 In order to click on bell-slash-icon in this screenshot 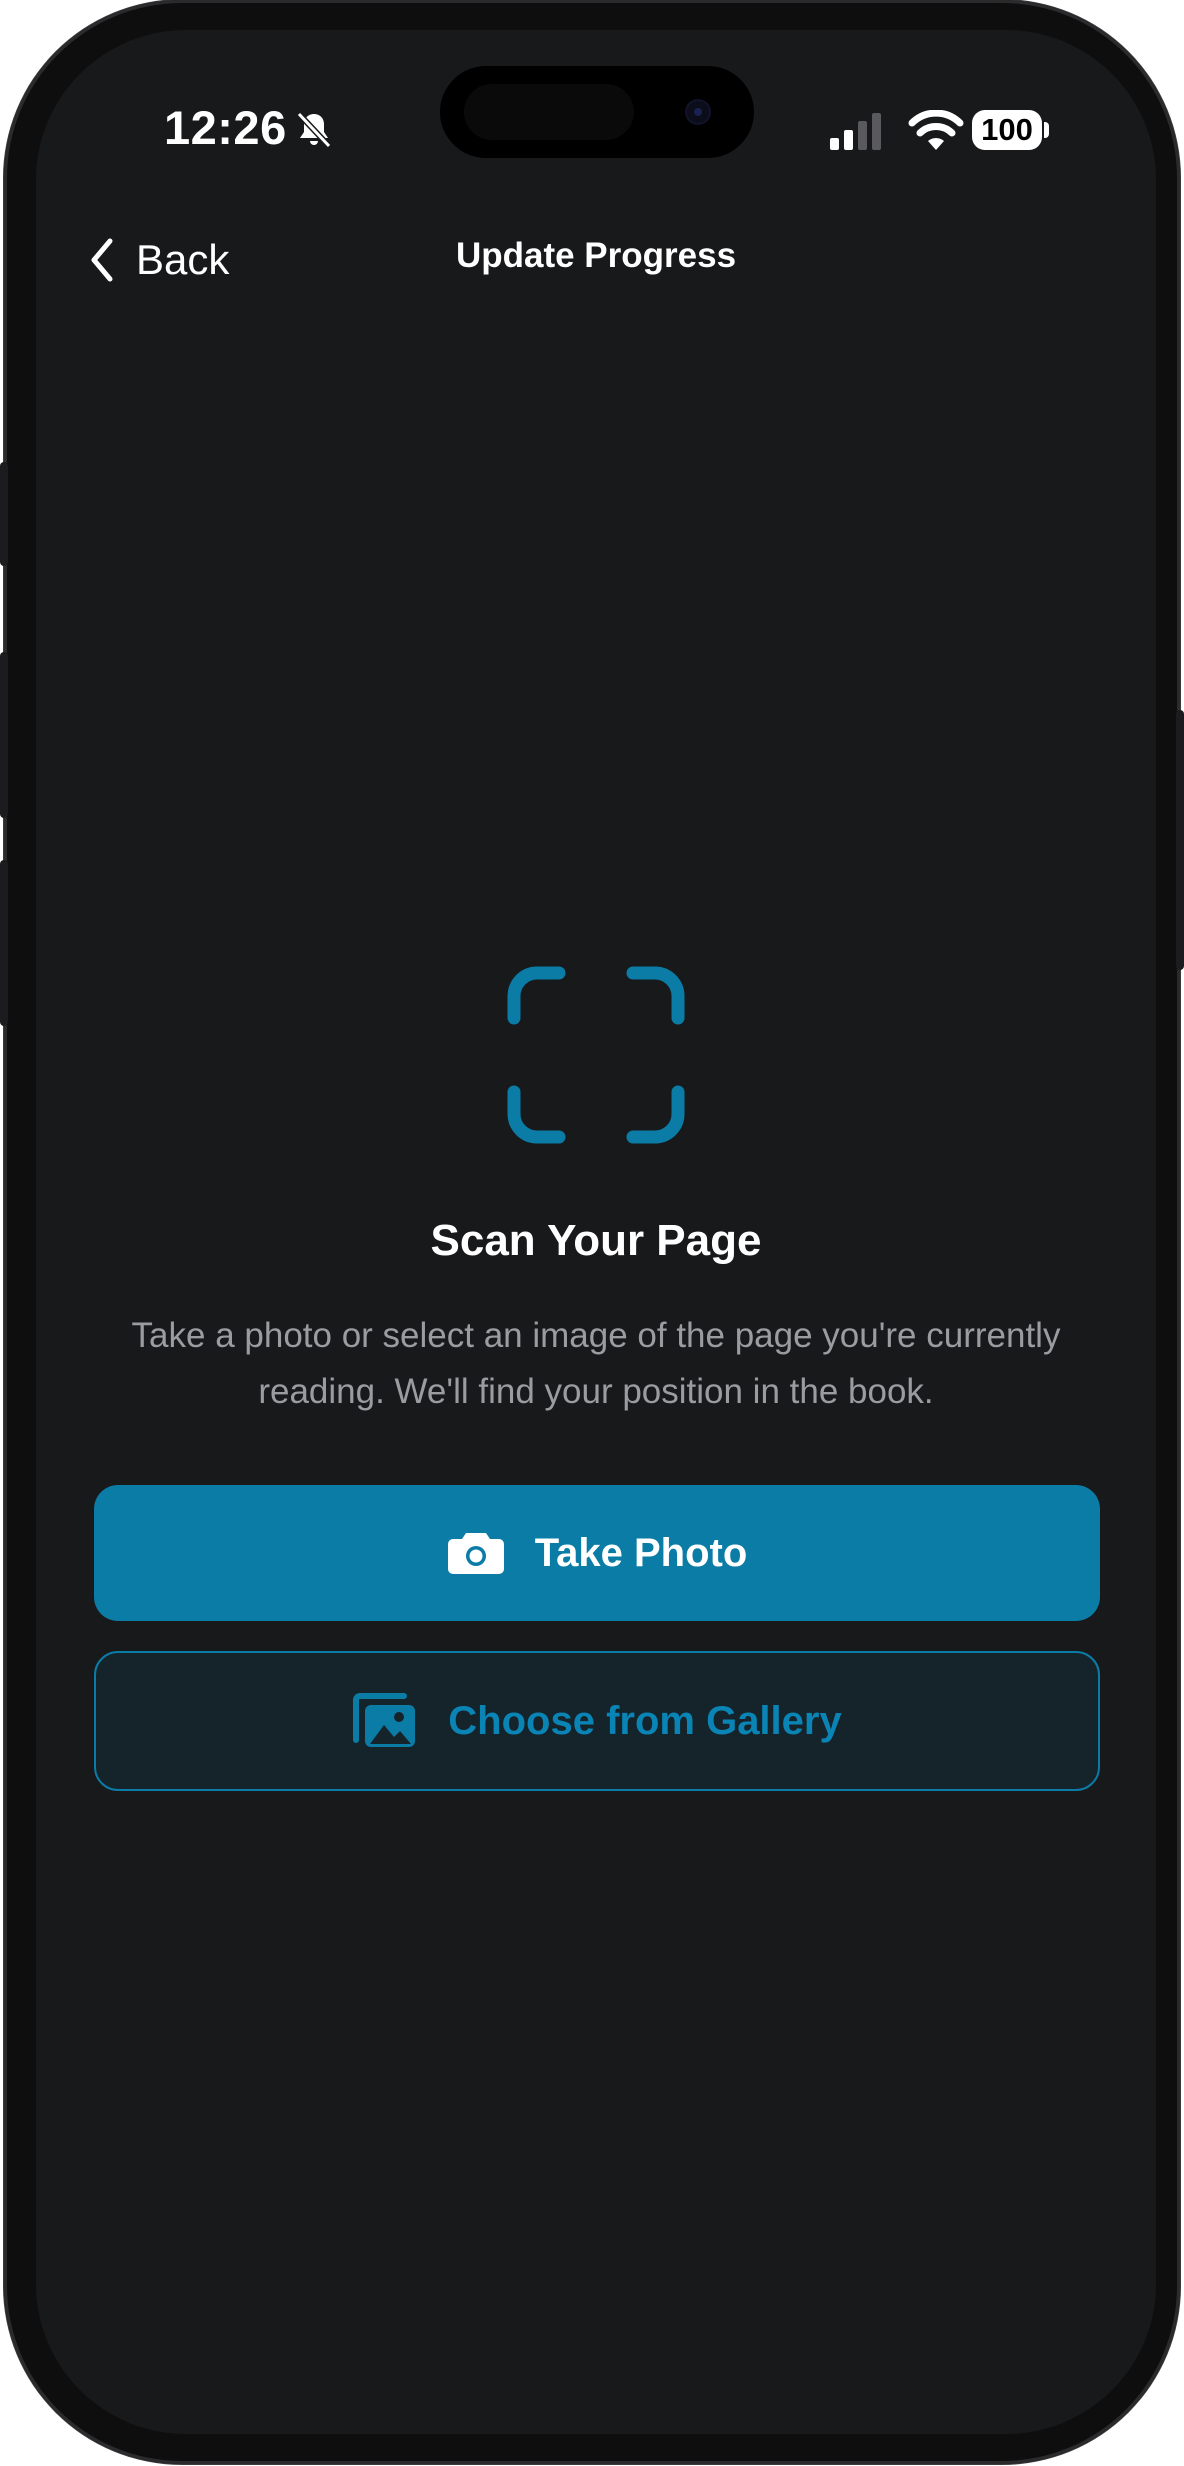, I will do `click(314, 130)`.